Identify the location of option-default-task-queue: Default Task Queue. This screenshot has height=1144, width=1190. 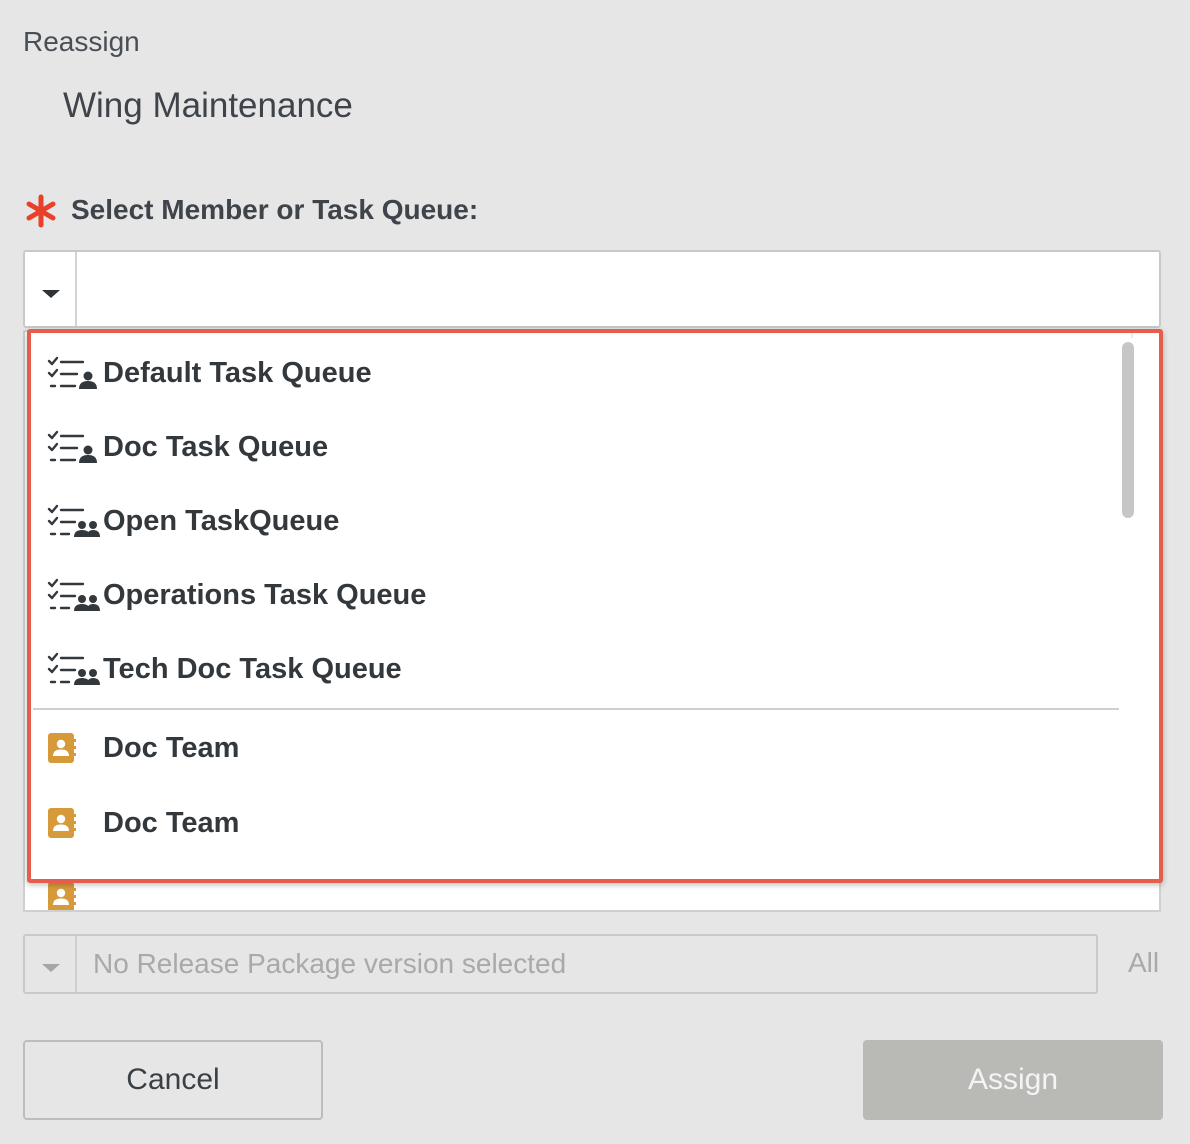
(582, 373).